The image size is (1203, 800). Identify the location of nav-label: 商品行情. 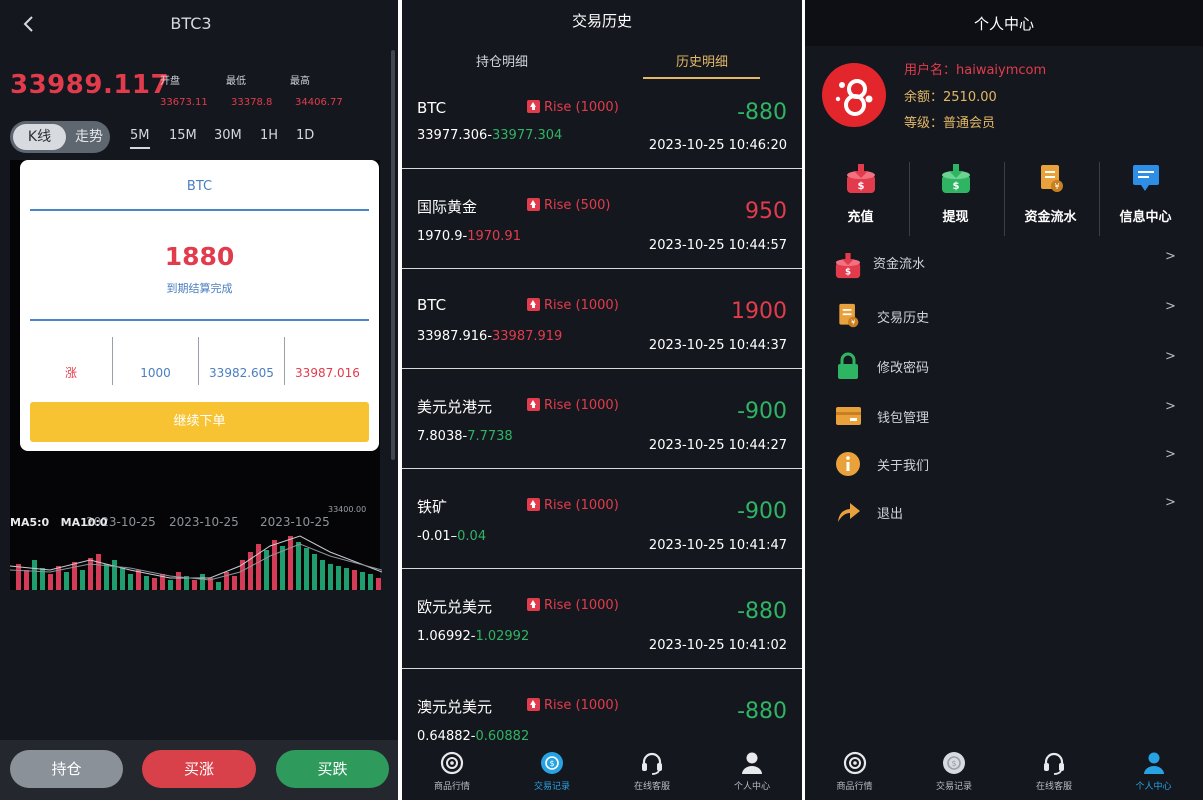
(451, 787).